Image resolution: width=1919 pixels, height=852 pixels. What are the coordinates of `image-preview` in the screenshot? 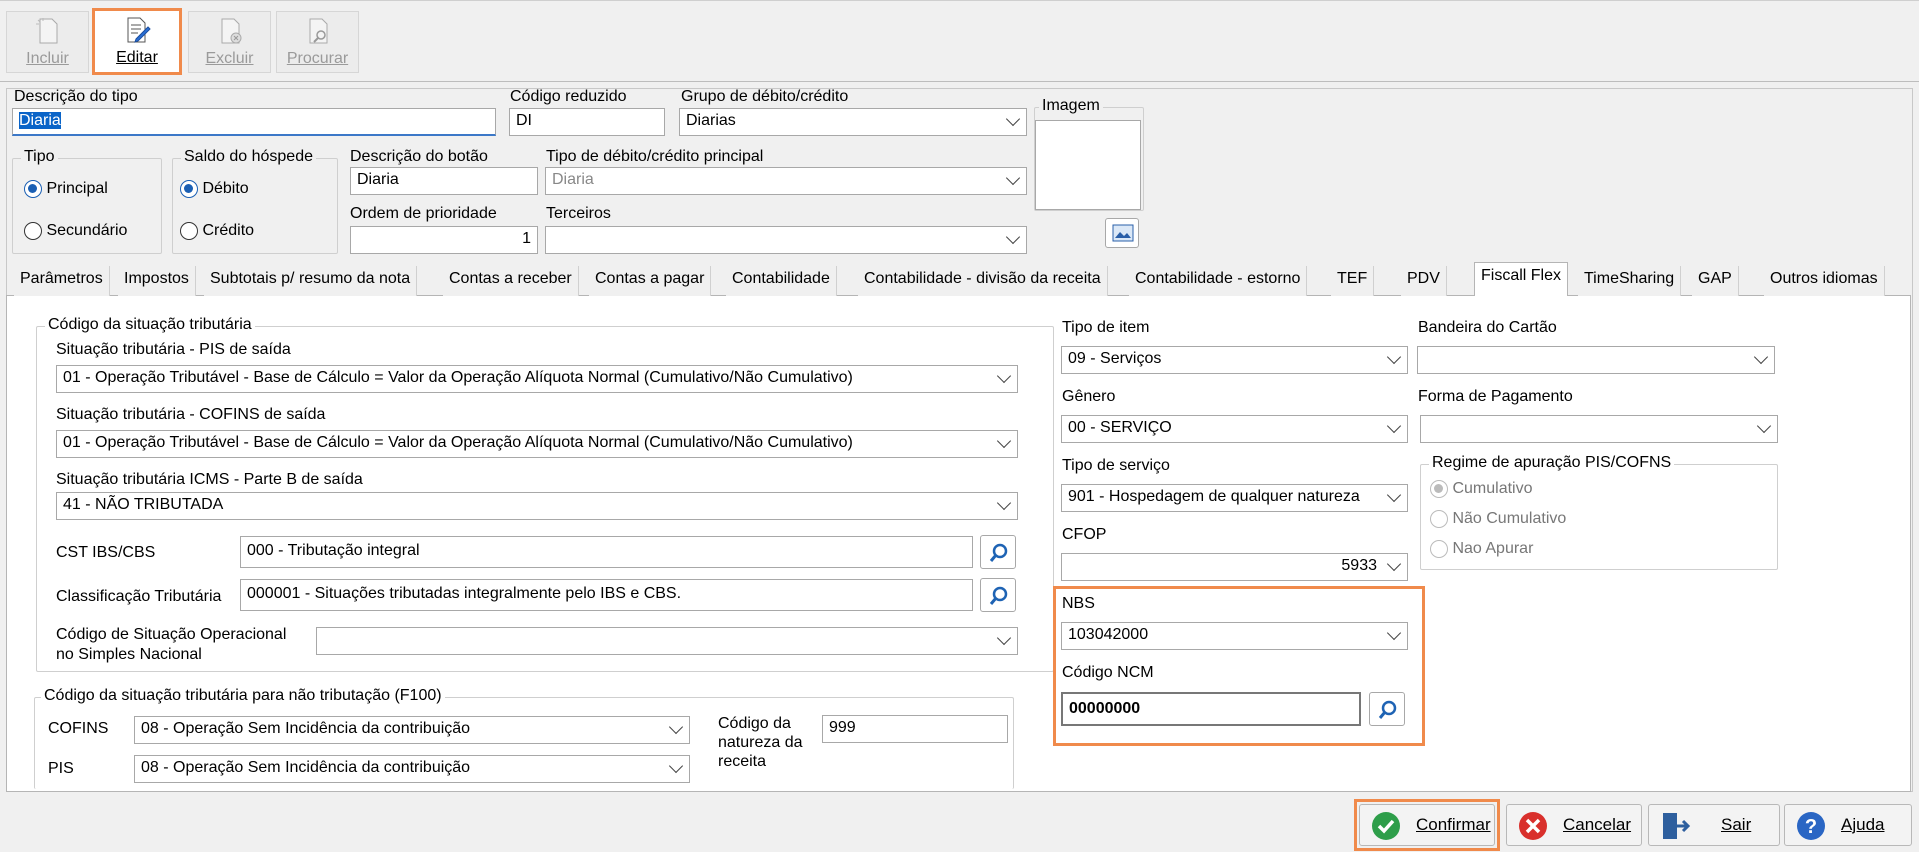 It's located at (1088, 165).